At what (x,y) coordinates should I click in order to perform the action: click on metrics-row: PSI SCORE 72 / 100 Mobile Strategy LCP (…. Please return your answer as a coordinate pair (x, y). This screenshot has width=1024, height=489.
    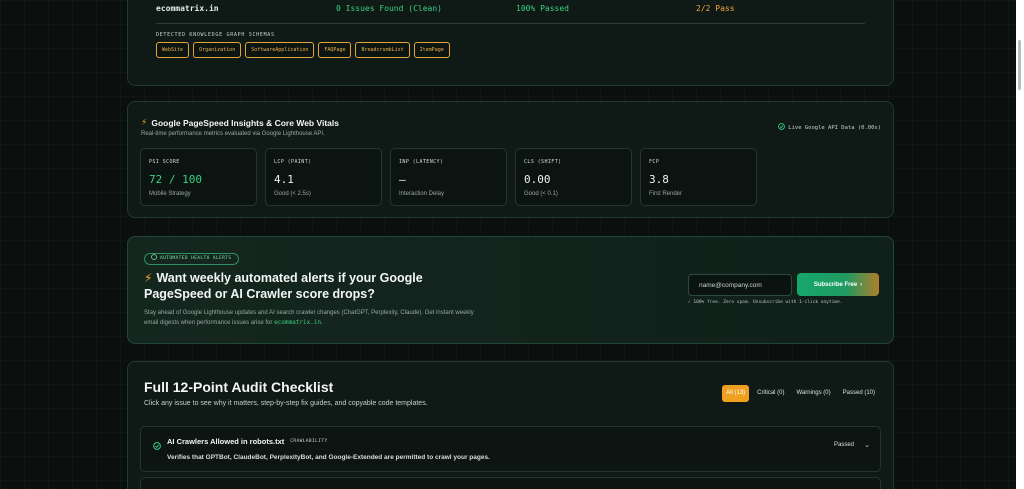
    Looking at the image, I should click on (448, 177).